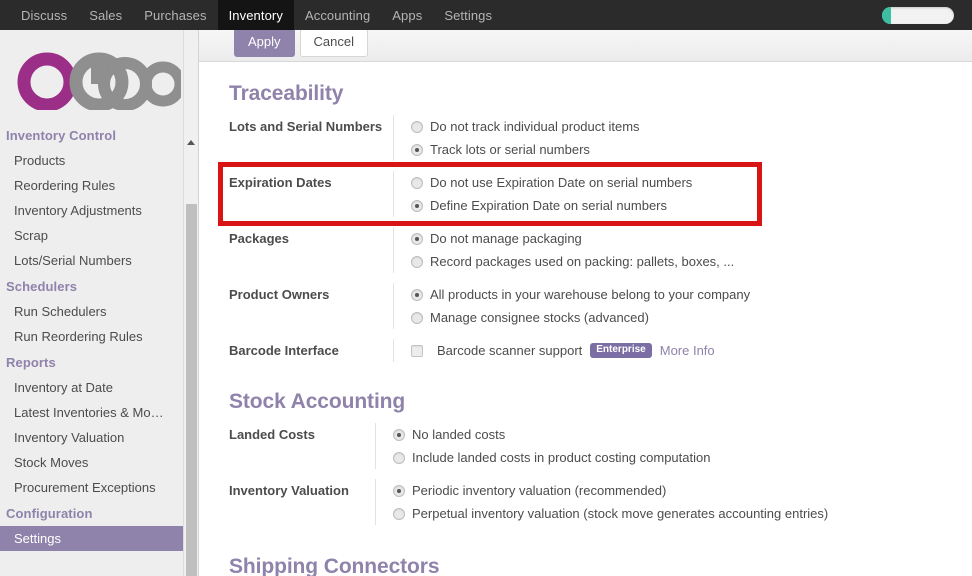 Image resolution: width=972 pixels, height=576 pixels. What do you see at coordinates (264, 43) in the screenshot?
I see `apply-button: Apply` at bounding box center [264, 43].